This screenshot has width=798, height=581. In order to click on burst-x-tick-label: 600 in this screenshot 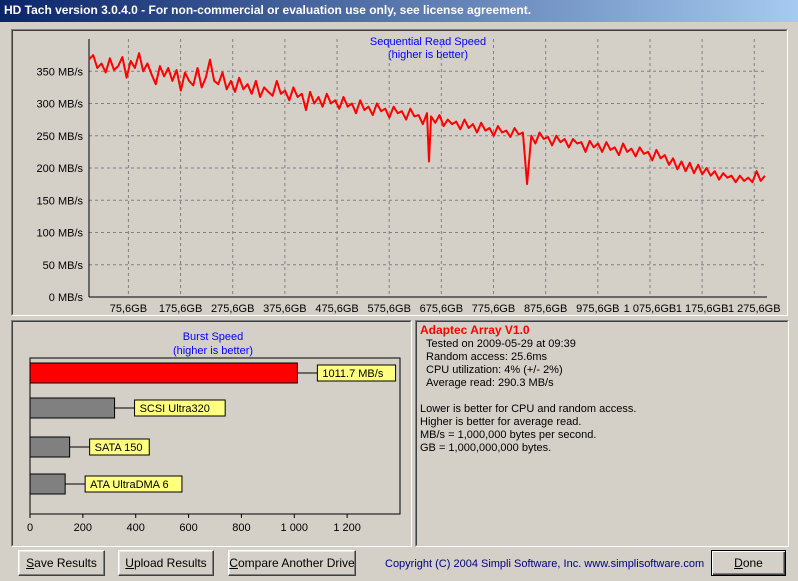, I will do `click(188, 528)`.